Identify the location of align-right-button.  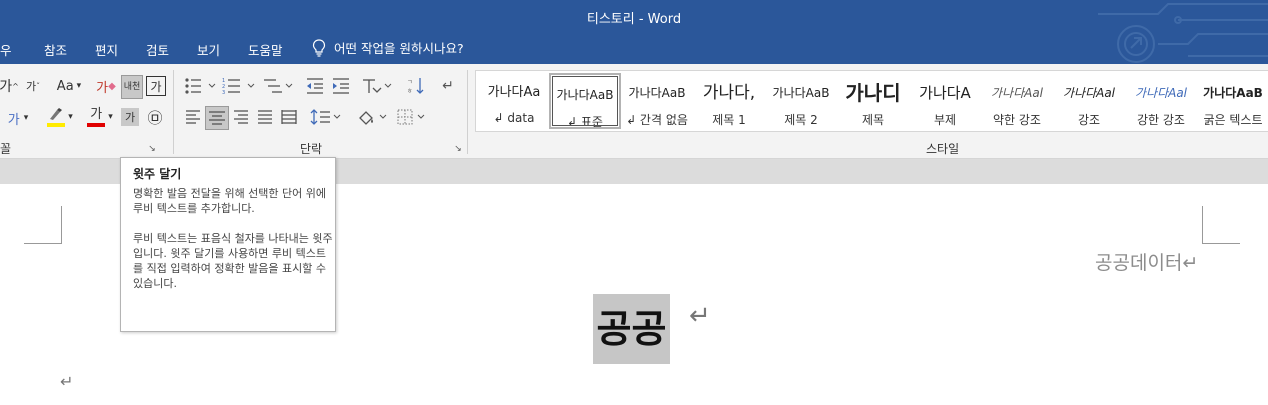
(241, 117).